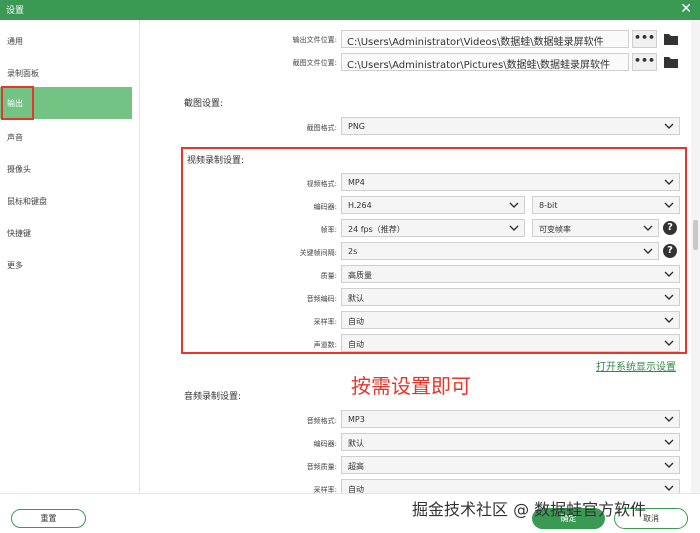  What do you see at coordinates (686, 9) in the screenshot?
I see `close-icon: ✕` at bounding box center [686, 9].